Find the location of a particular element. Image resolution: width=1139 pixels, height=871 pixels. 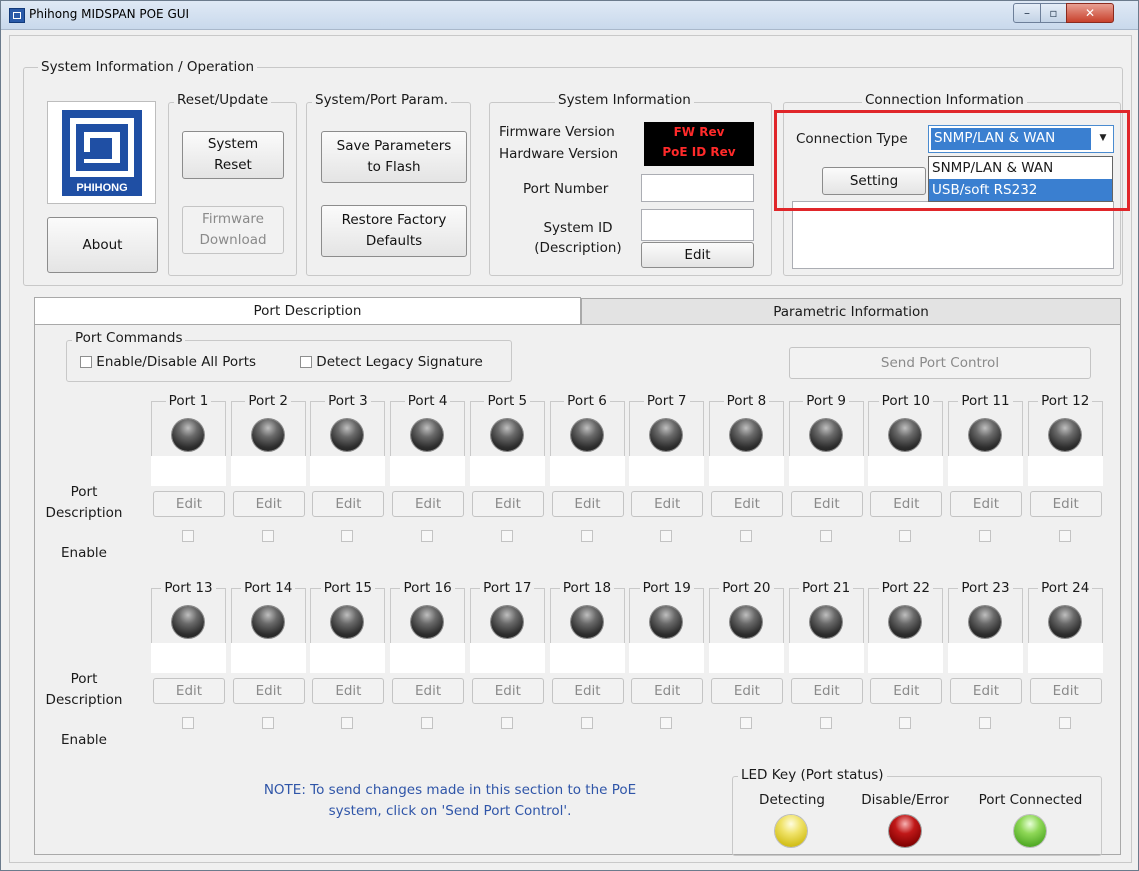

tab-port-description: Port Description is located at coordinates (307, 311).